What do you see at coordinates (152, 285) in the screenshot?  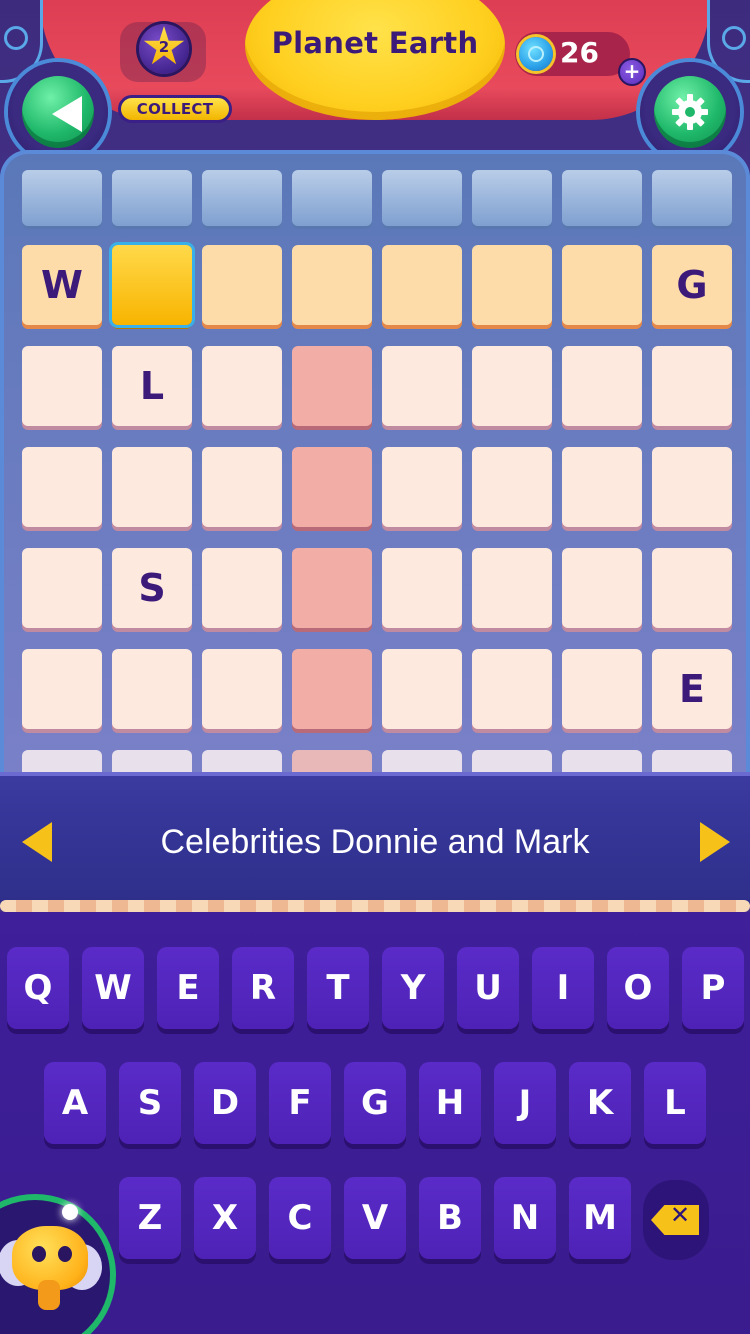 I see `grid-cell-selected` at bounding box center [152, 285].